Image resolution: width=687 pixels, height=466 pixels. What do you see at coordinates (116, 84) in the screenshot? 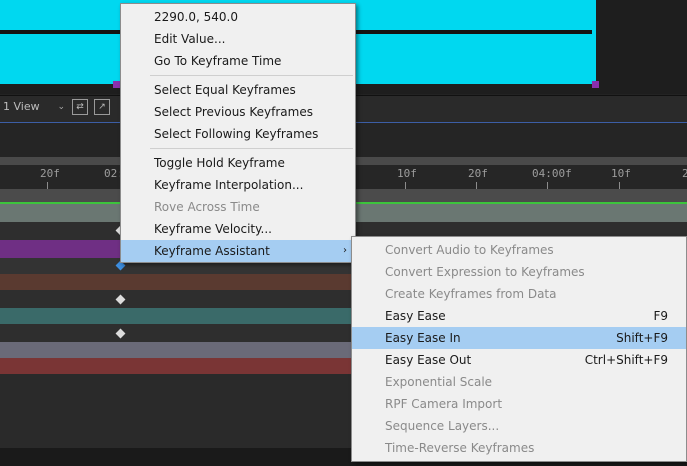
I see `layer-handle-left` at bounding box center [116, 84].